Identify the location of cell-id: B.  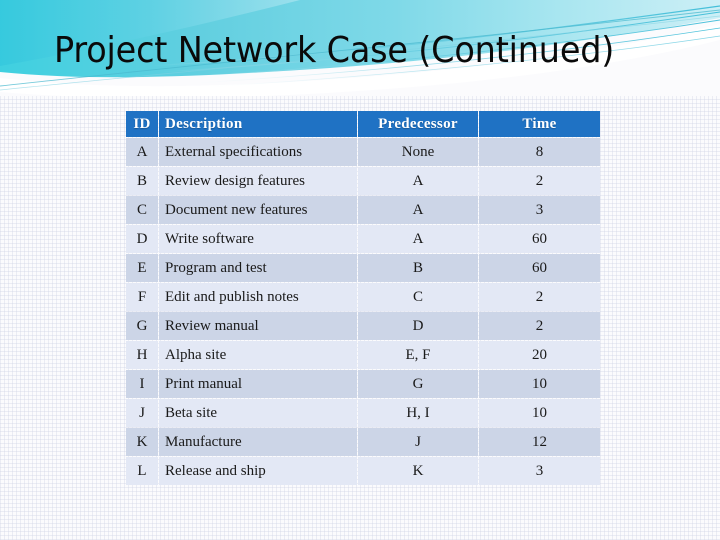
(142, 181).